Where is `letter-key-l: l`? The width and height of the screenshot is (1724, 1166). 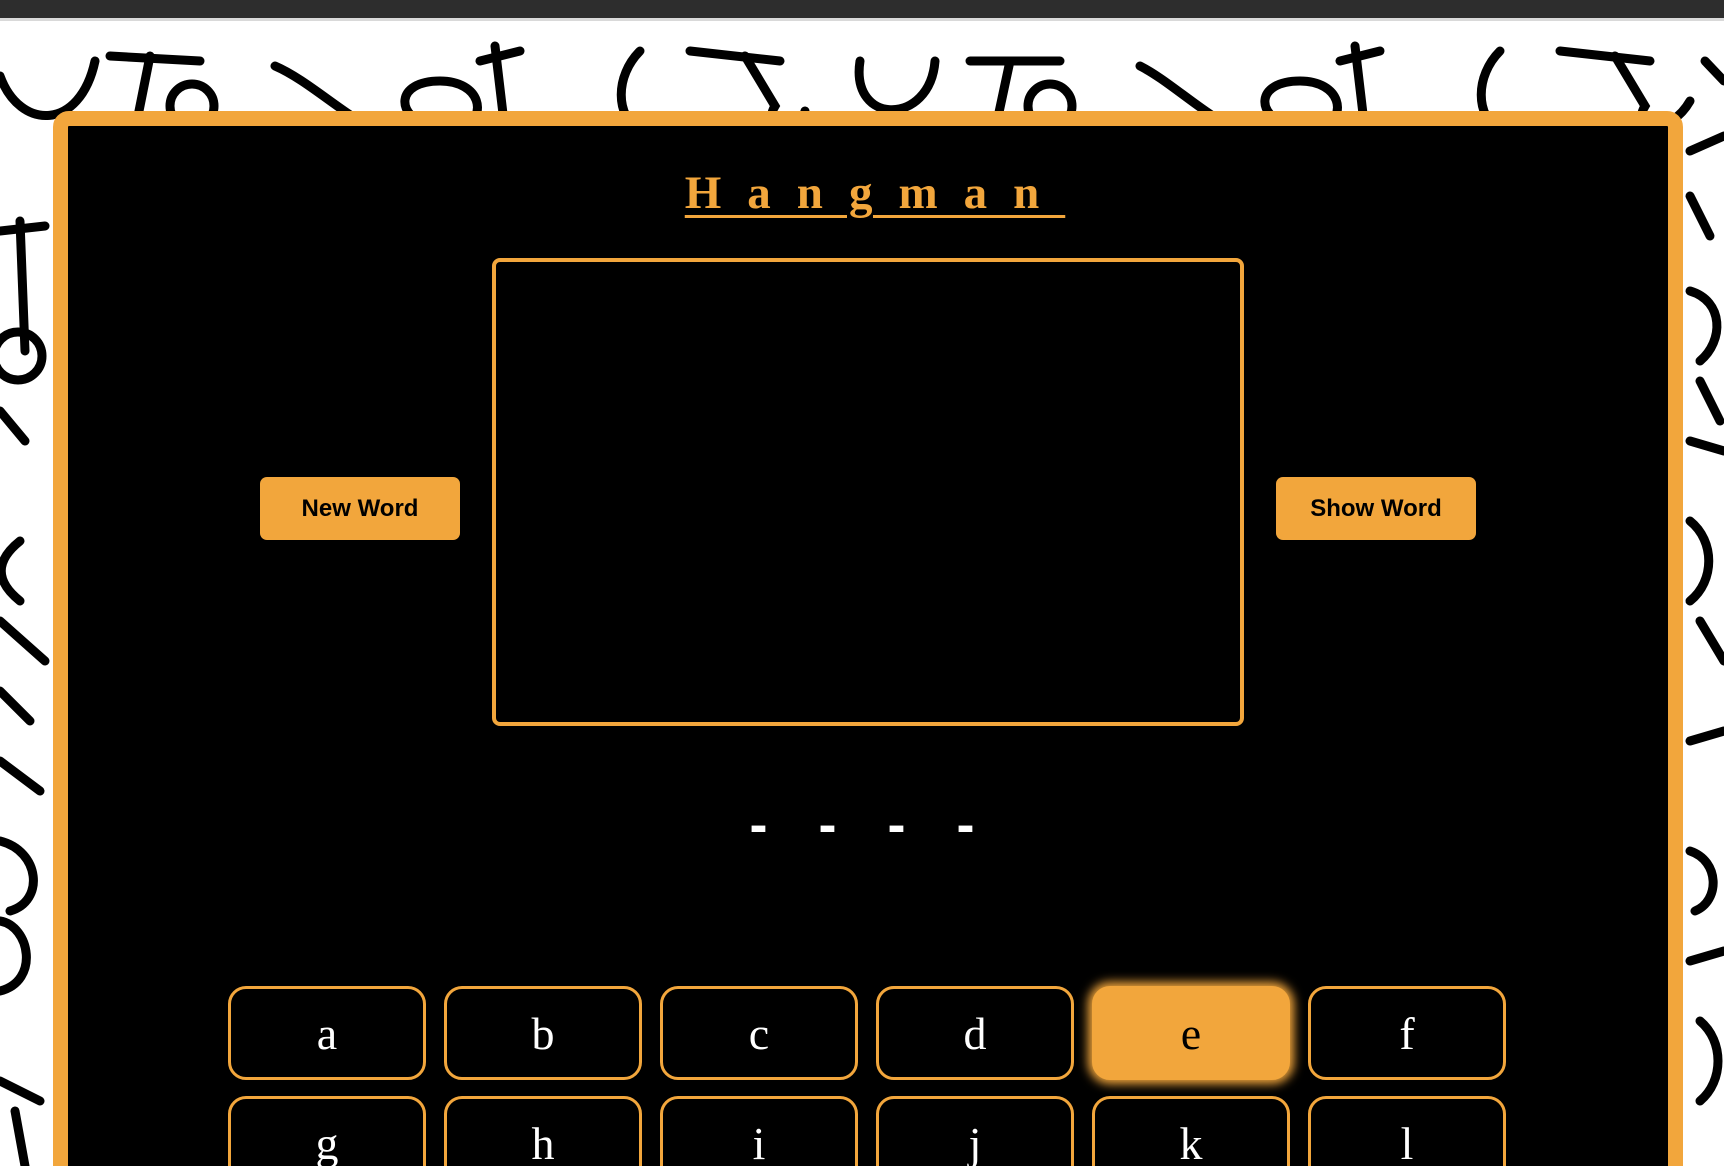
letter-key-l: l is located at coordinates (1407, 1131).